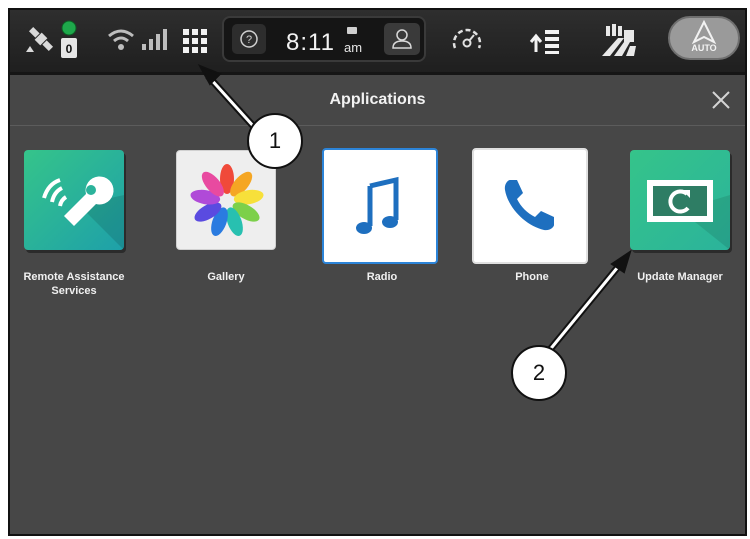 This screenshot has width=750, height=539. I want to click on user-icon, so click(402, 39).